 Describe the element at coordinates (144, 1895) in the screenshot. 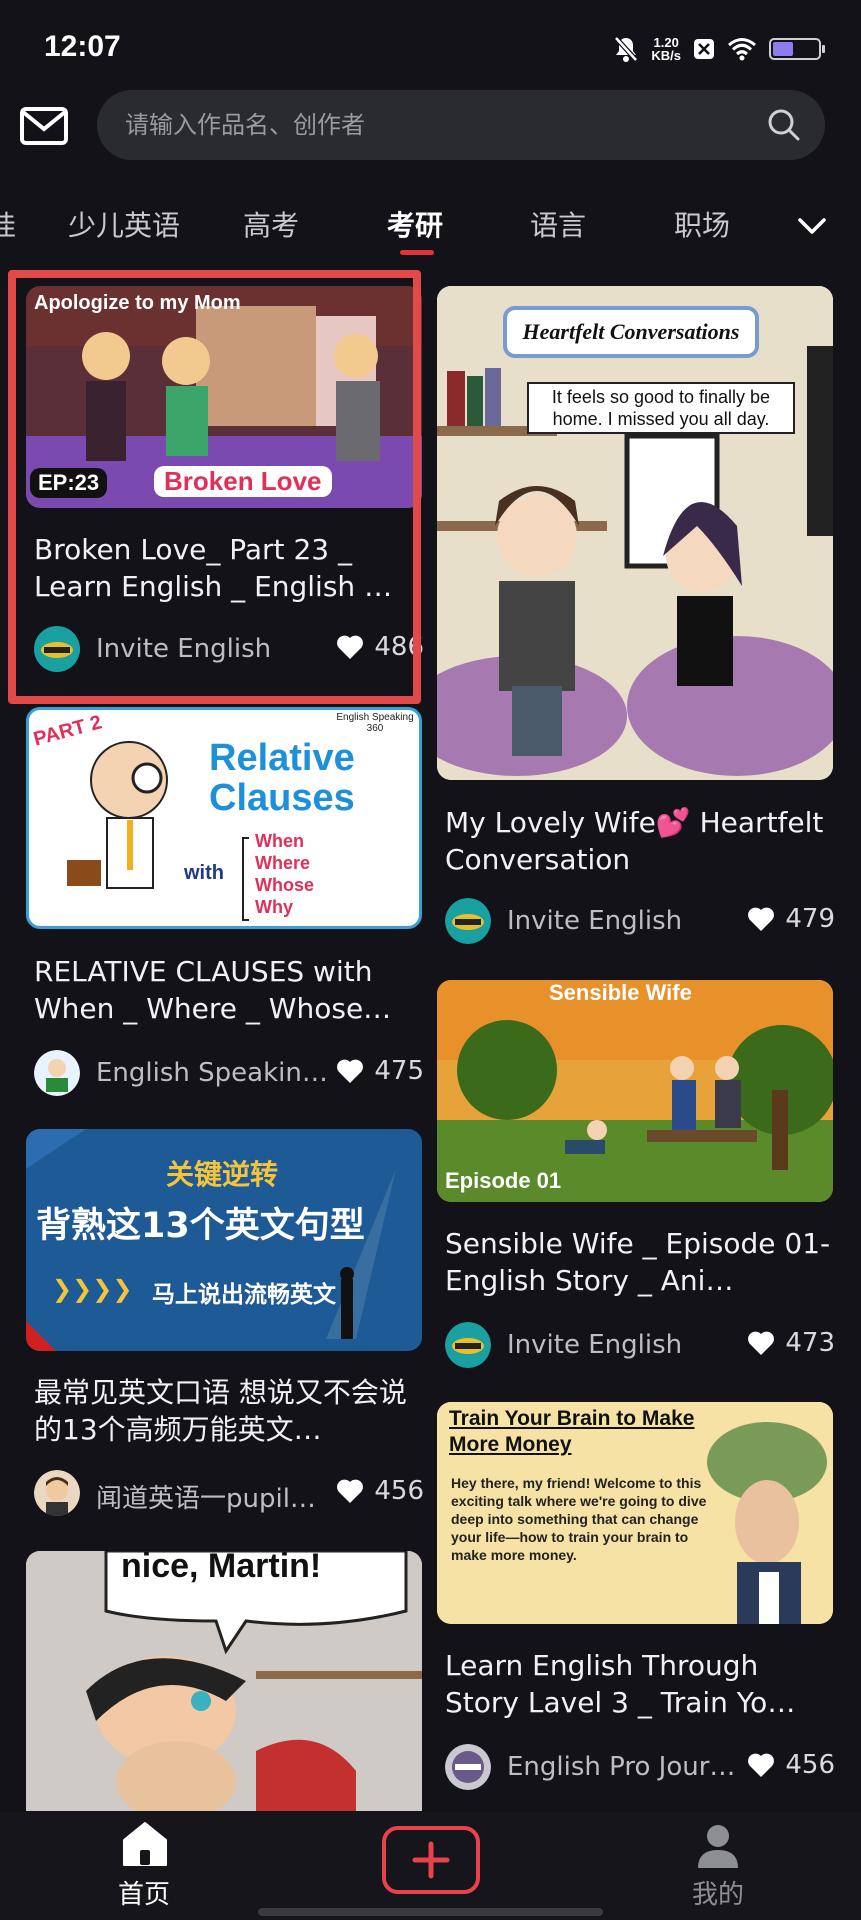

I see `nav-home-label: 首页` at that location.